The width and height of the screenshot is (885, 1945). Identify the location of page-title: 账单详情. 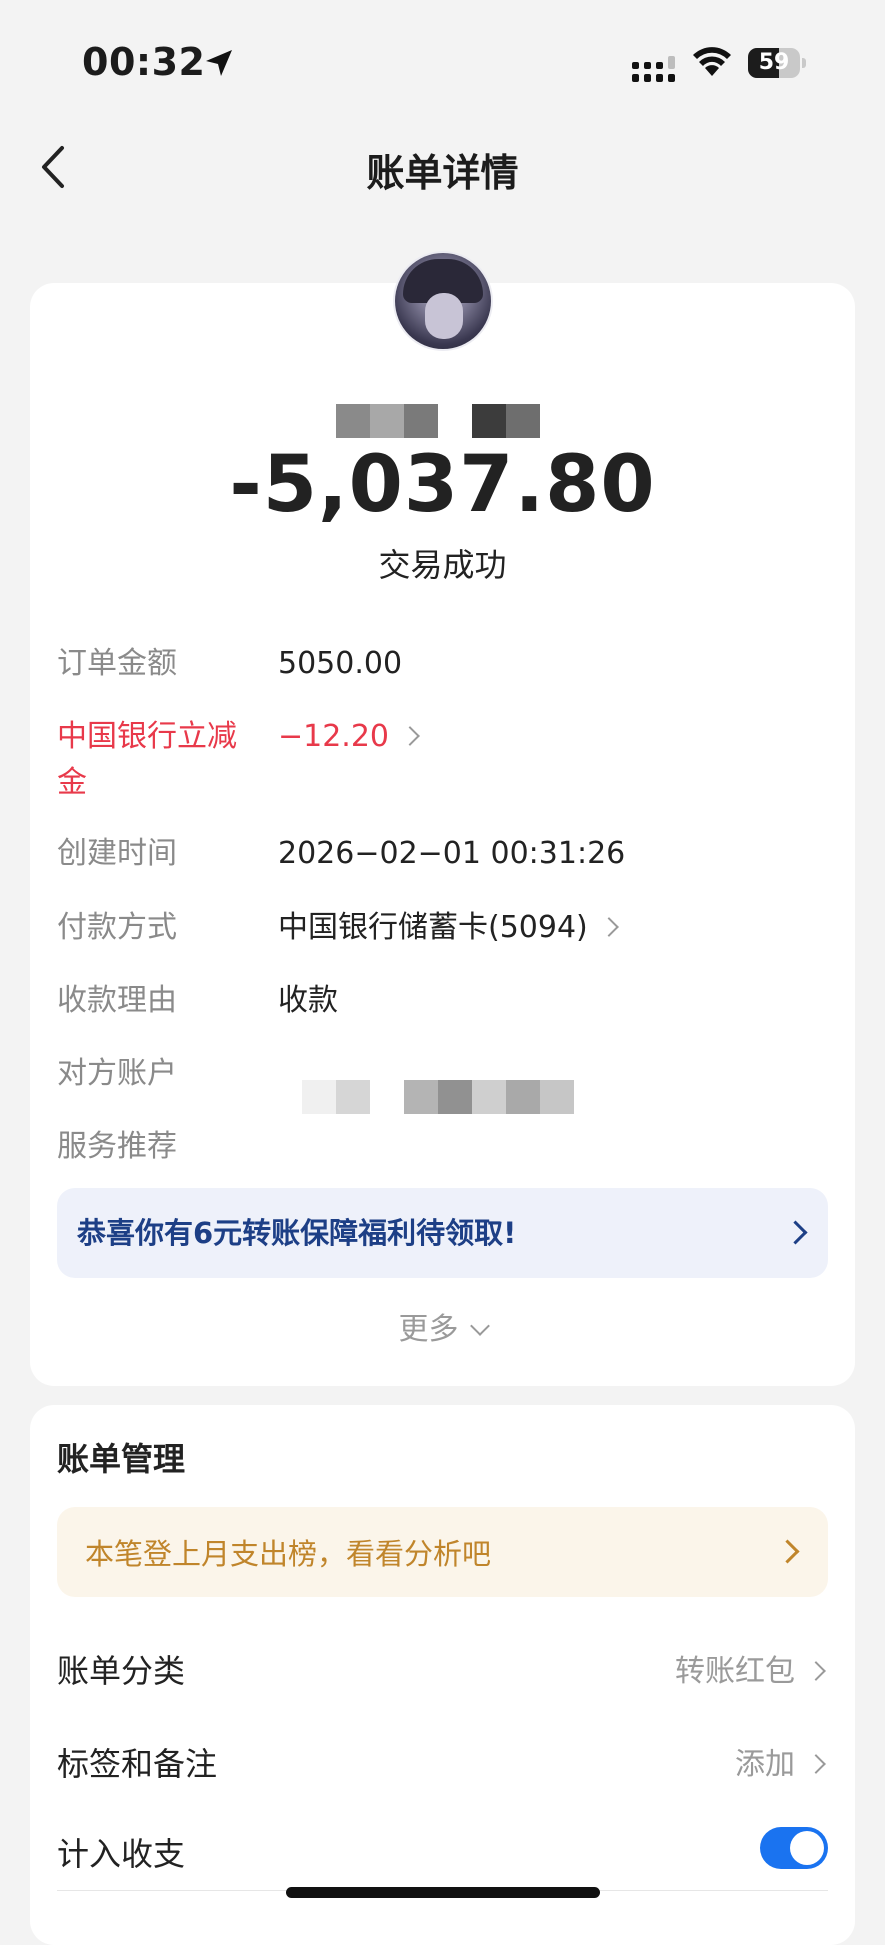
(442, 173).